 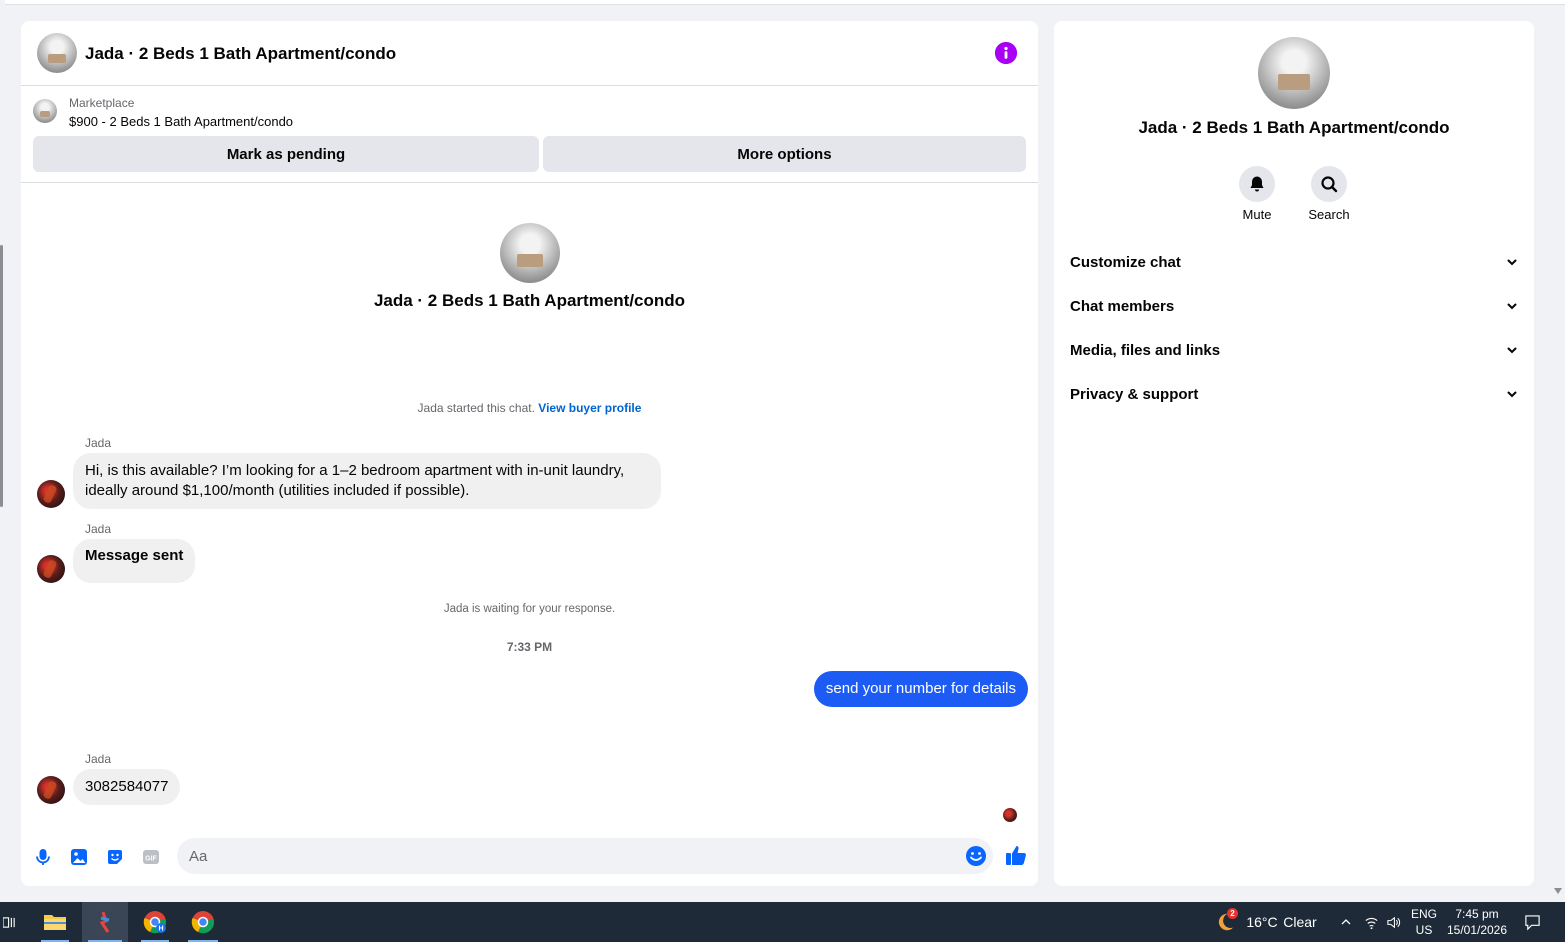 What do you see at coordinates (9, 922) in the screenshot?
I see `task-view-icon` at bounding box center [9, 922].